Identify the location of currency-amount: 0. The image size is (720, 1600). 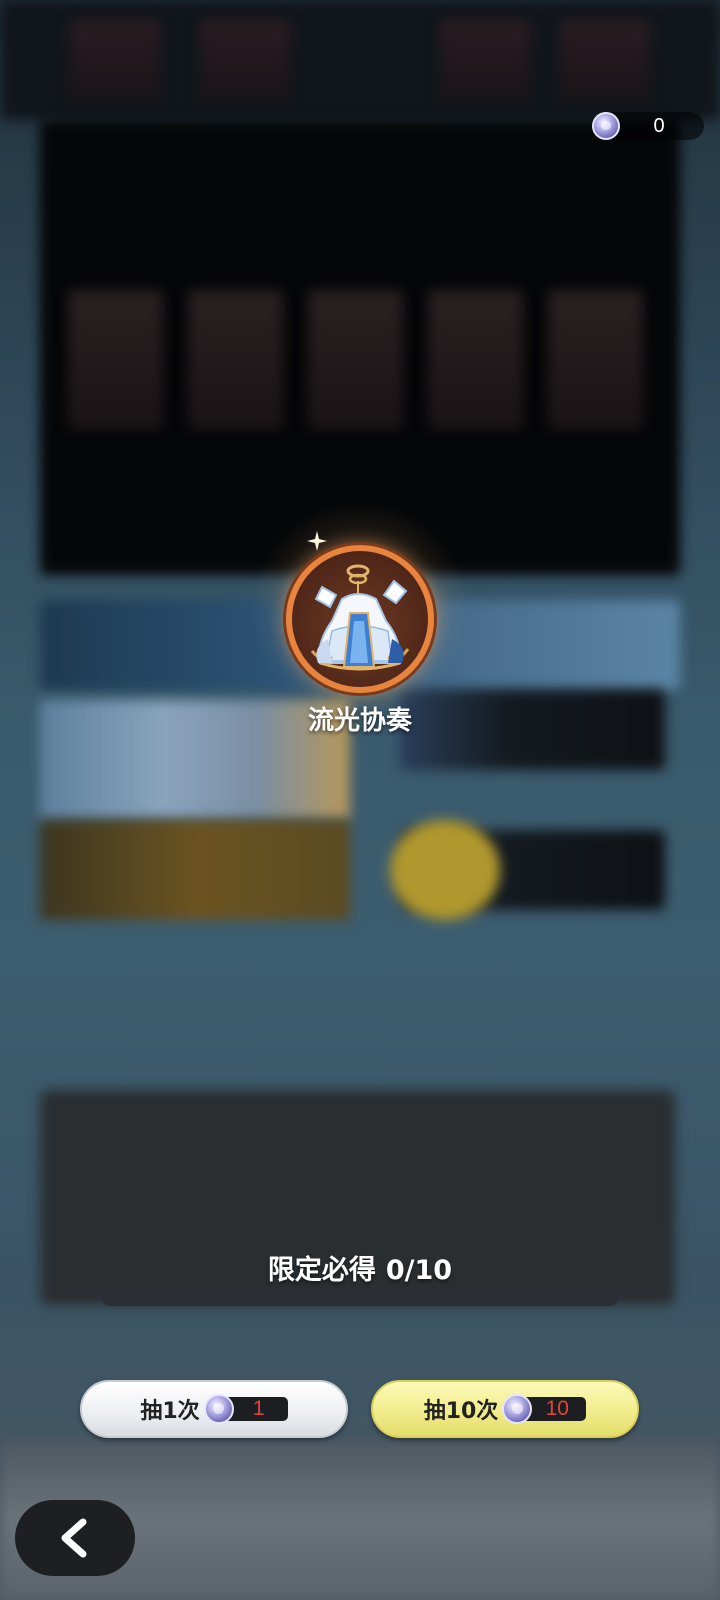
(659, 126).